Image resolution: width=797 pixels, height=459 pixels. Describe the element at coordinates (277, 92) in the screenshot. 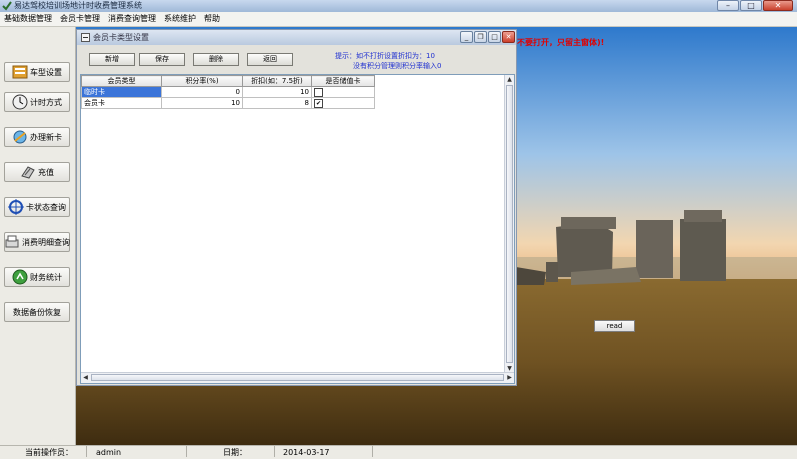

I see `cell-discount: 10` at that location.